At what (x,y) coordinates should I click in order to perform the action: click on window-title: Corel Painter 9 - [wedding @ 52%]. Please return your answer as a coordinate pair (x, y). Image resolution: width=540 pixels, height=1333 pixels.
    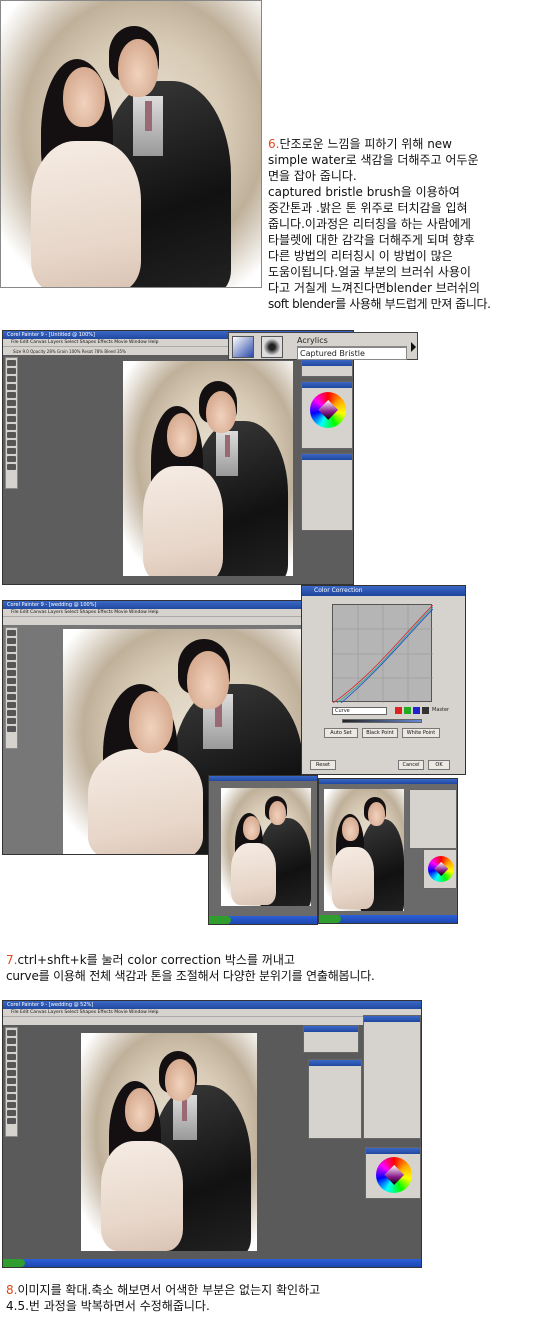
    Looking at the image, I should click on (212, 1005).